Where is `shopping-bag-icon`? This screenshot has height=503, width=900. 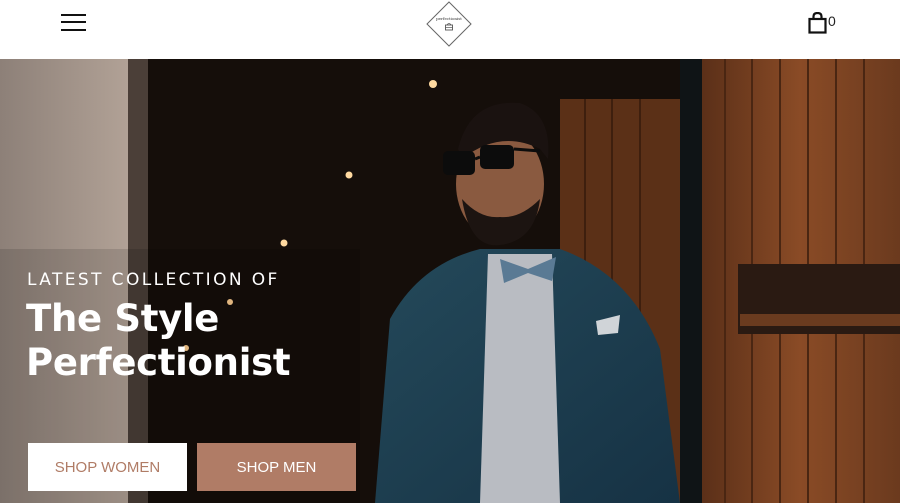
shopping-bag-icon is located at coordinates (817, 23).